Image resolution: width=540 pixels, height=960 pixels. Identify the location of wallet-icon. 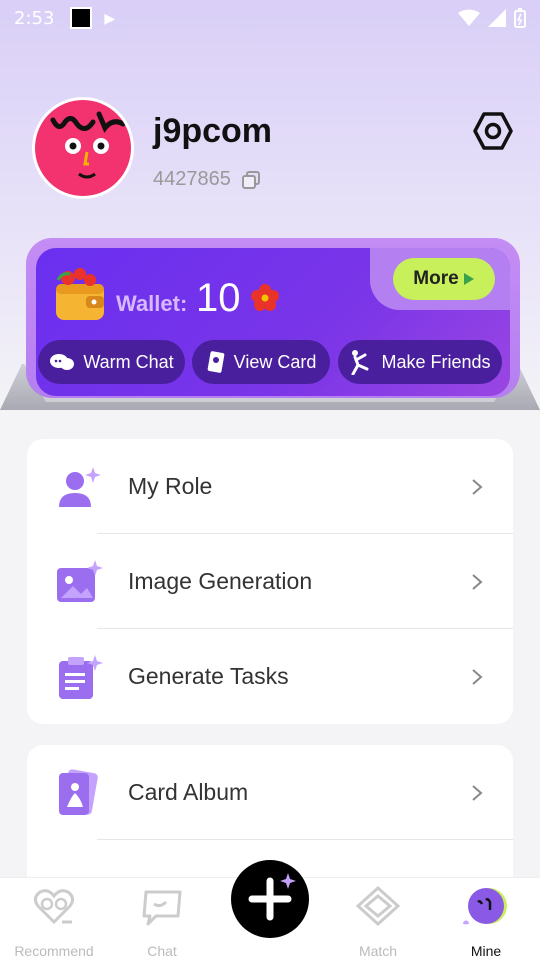
(80, 294).